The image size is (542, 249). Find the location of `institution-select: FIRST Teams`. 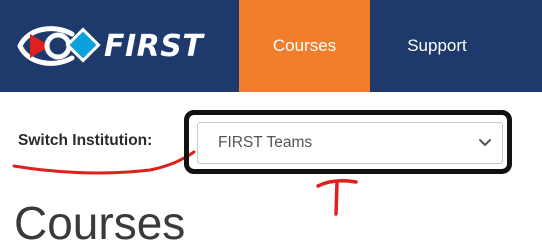

institution-select: FIRST Teams is located at coordinates (350, 143).